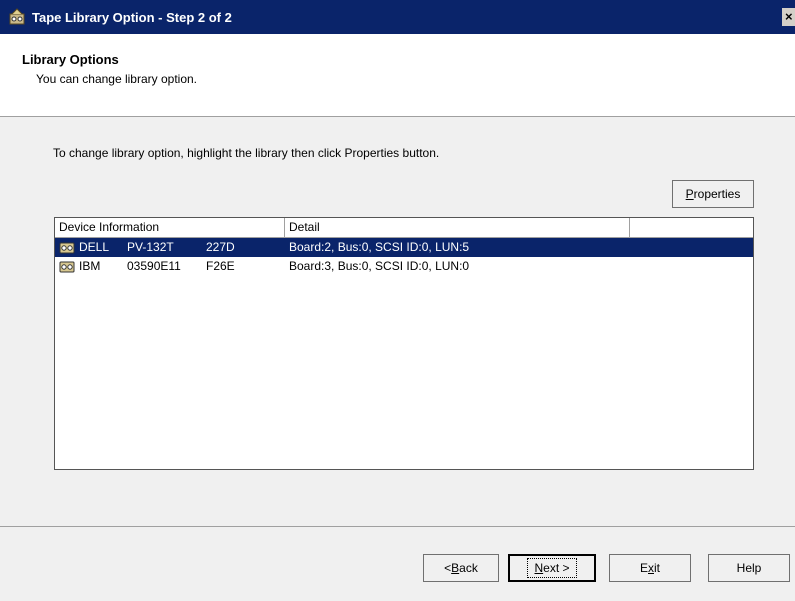  What do you see at coordinates (397, 17) in the screenshot?
I see `title-bar: Tape Library Option - Step 2 of 2 ×` at bounding box center [397, 17].